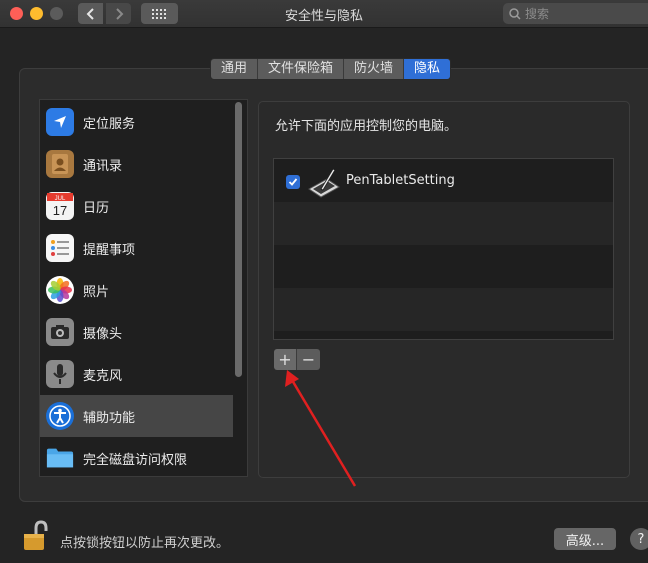 This screenshot has width=648, height=563. What do you see at coordinates (109, 250) in the screenshot?
I see `sidebar-item-label: 提醒事项` at bounding box center [109, 250].